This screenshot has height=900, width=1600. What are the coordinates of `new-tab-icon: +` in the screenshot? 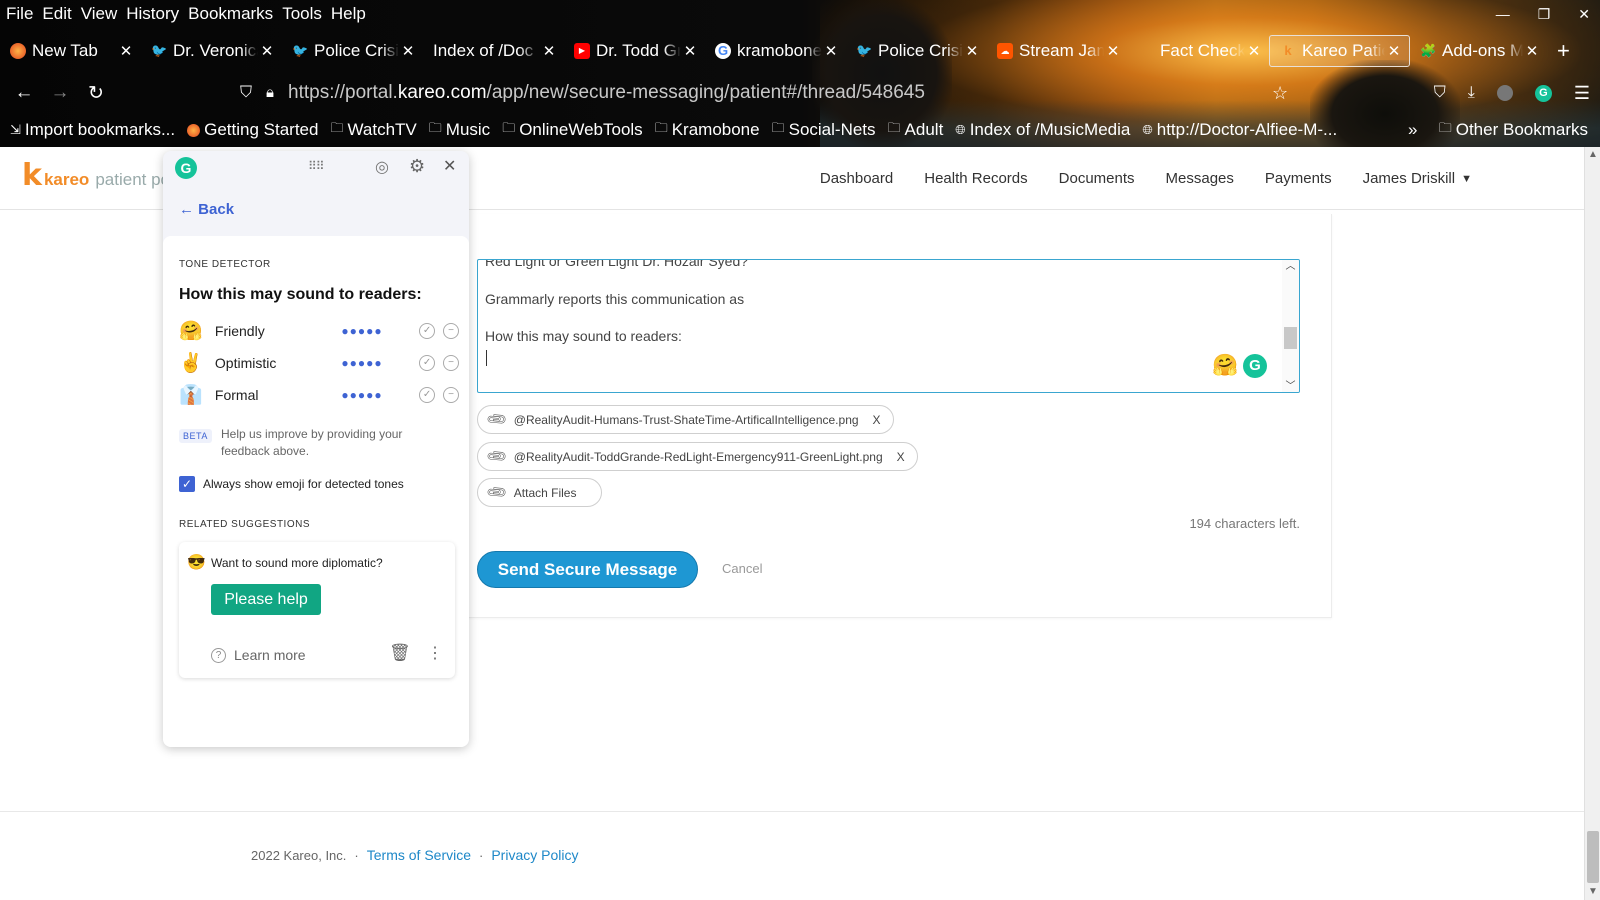 It's located at (1558, 51).